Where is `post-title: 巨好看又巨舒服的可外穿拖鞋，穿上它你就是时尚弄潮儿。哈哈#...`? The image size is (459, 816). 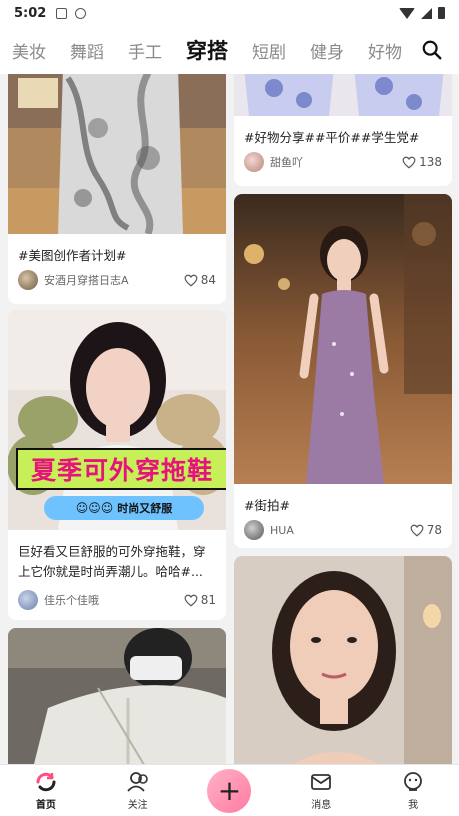 post-title: 巨好看又巨舒服的可外穿拖鞋，穿上它你就是时尚弄潮儿。哈哈#... is located at coordinates (112, 561).